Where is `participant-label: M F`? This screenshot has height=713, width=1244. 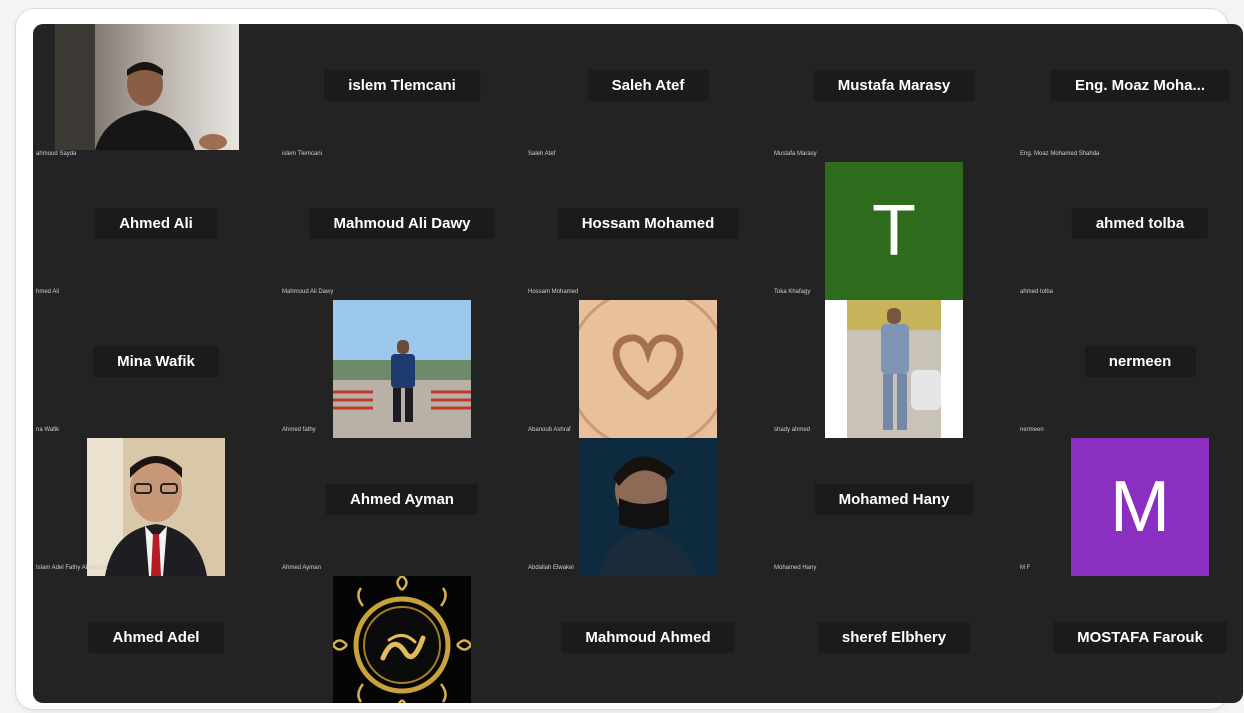
participant-label: M F is located at coordinates (1025, 568).